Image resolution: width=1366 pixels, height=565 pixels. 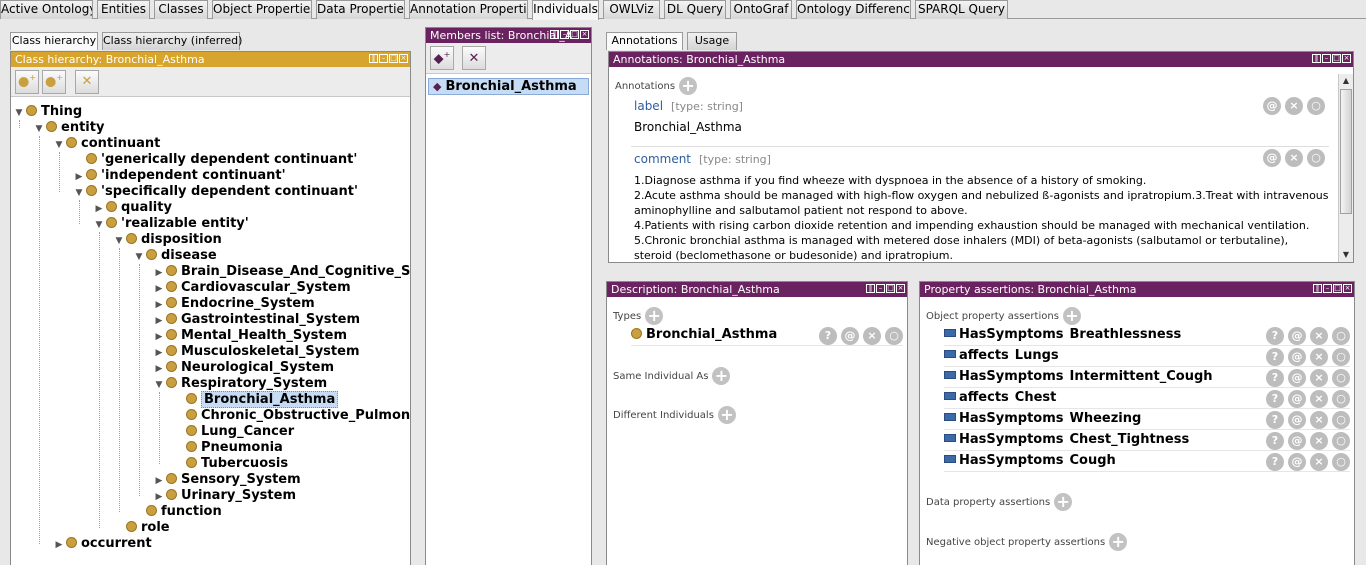 I want to click on assertion-row: HasSymptoms Wheezing? @ × ○, so click(x=1147, y=419).